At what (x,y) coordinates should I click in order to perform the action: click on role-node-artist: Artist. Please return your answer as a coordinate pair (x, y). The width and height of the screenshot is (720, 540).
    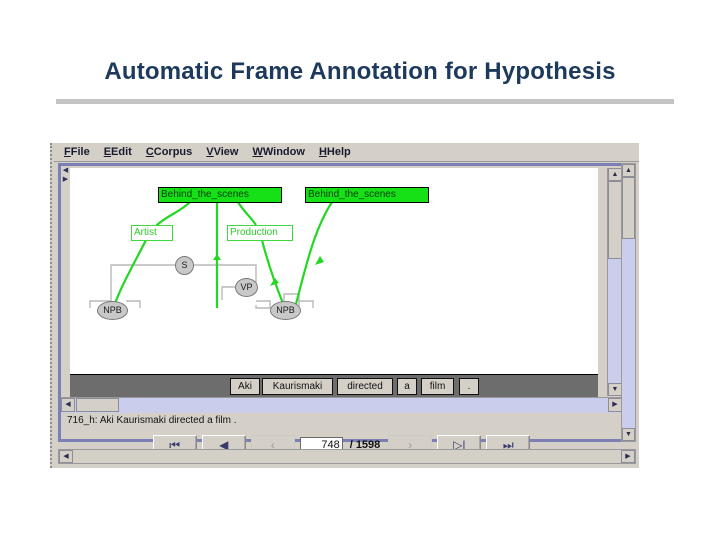
    Looking at the image, I should click on (152, 233).